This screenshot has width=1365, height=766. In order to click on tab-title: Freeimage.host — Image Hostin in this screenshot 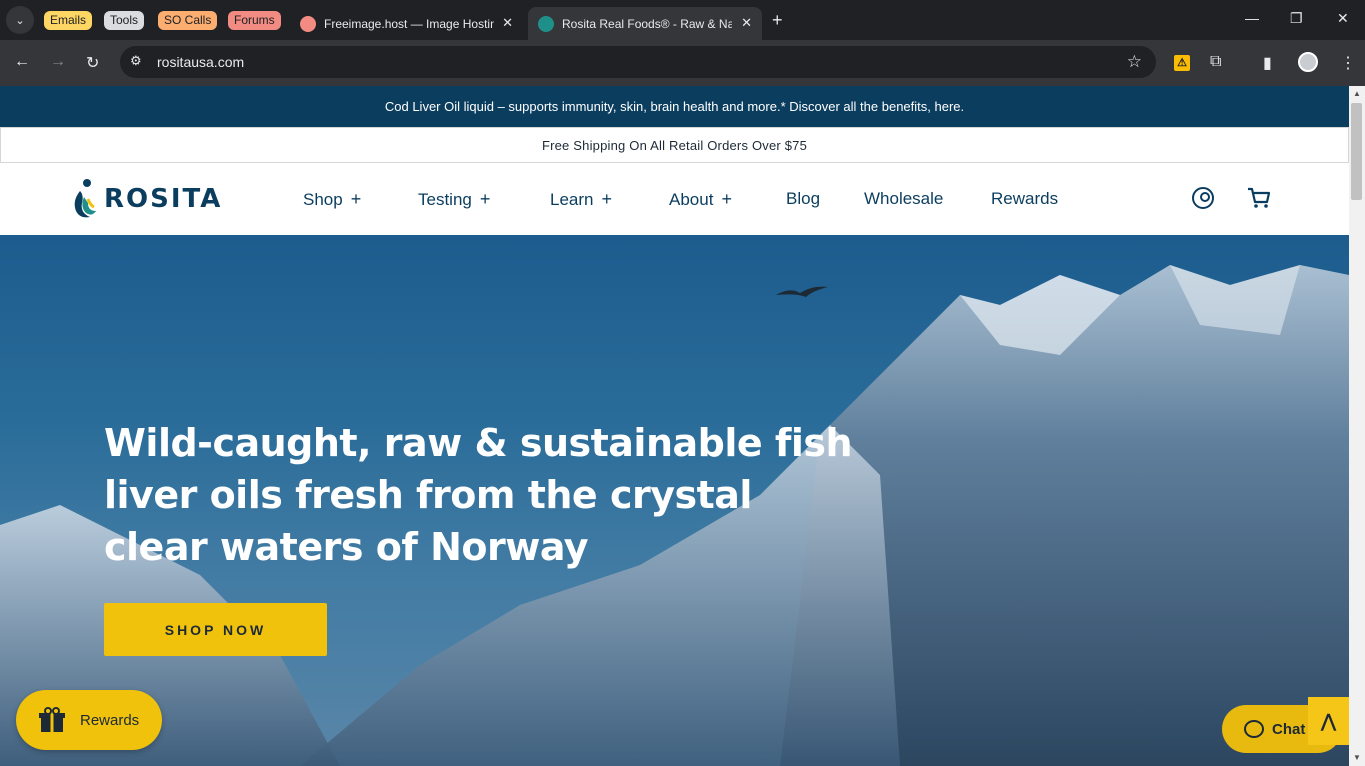, I will do `click(409, 23)`.